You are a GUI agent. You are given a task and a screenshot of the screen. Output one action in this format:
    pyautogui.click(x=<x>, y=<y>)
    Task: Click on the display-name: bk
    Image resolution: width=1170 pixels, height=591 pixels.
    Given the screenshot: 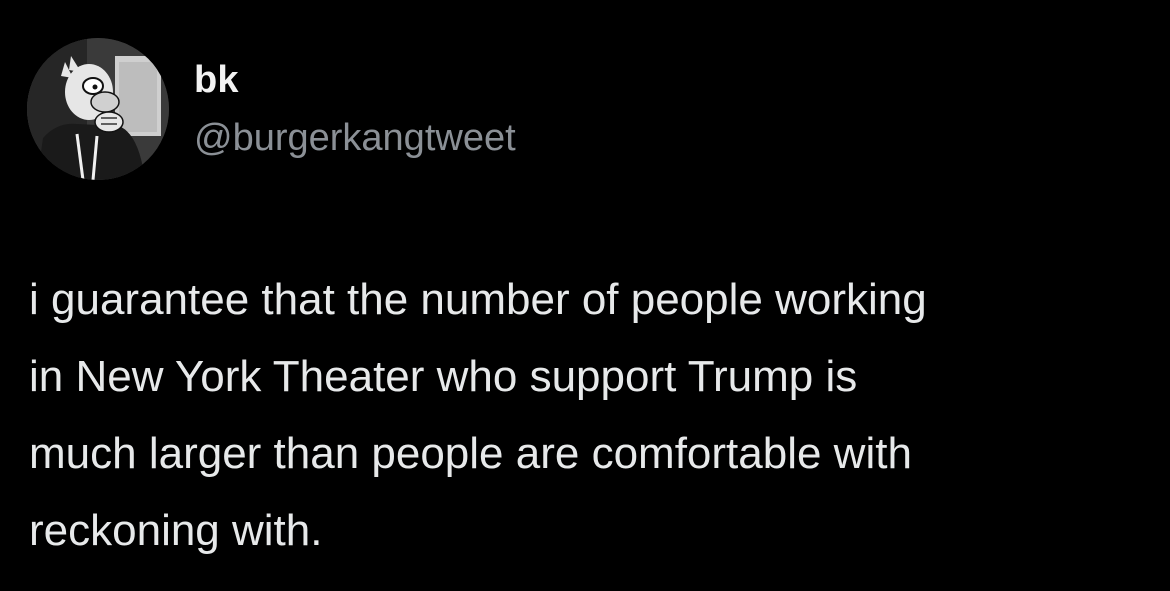 What is the action you would take?
    pyautogui.click(x=216, y=80)
    